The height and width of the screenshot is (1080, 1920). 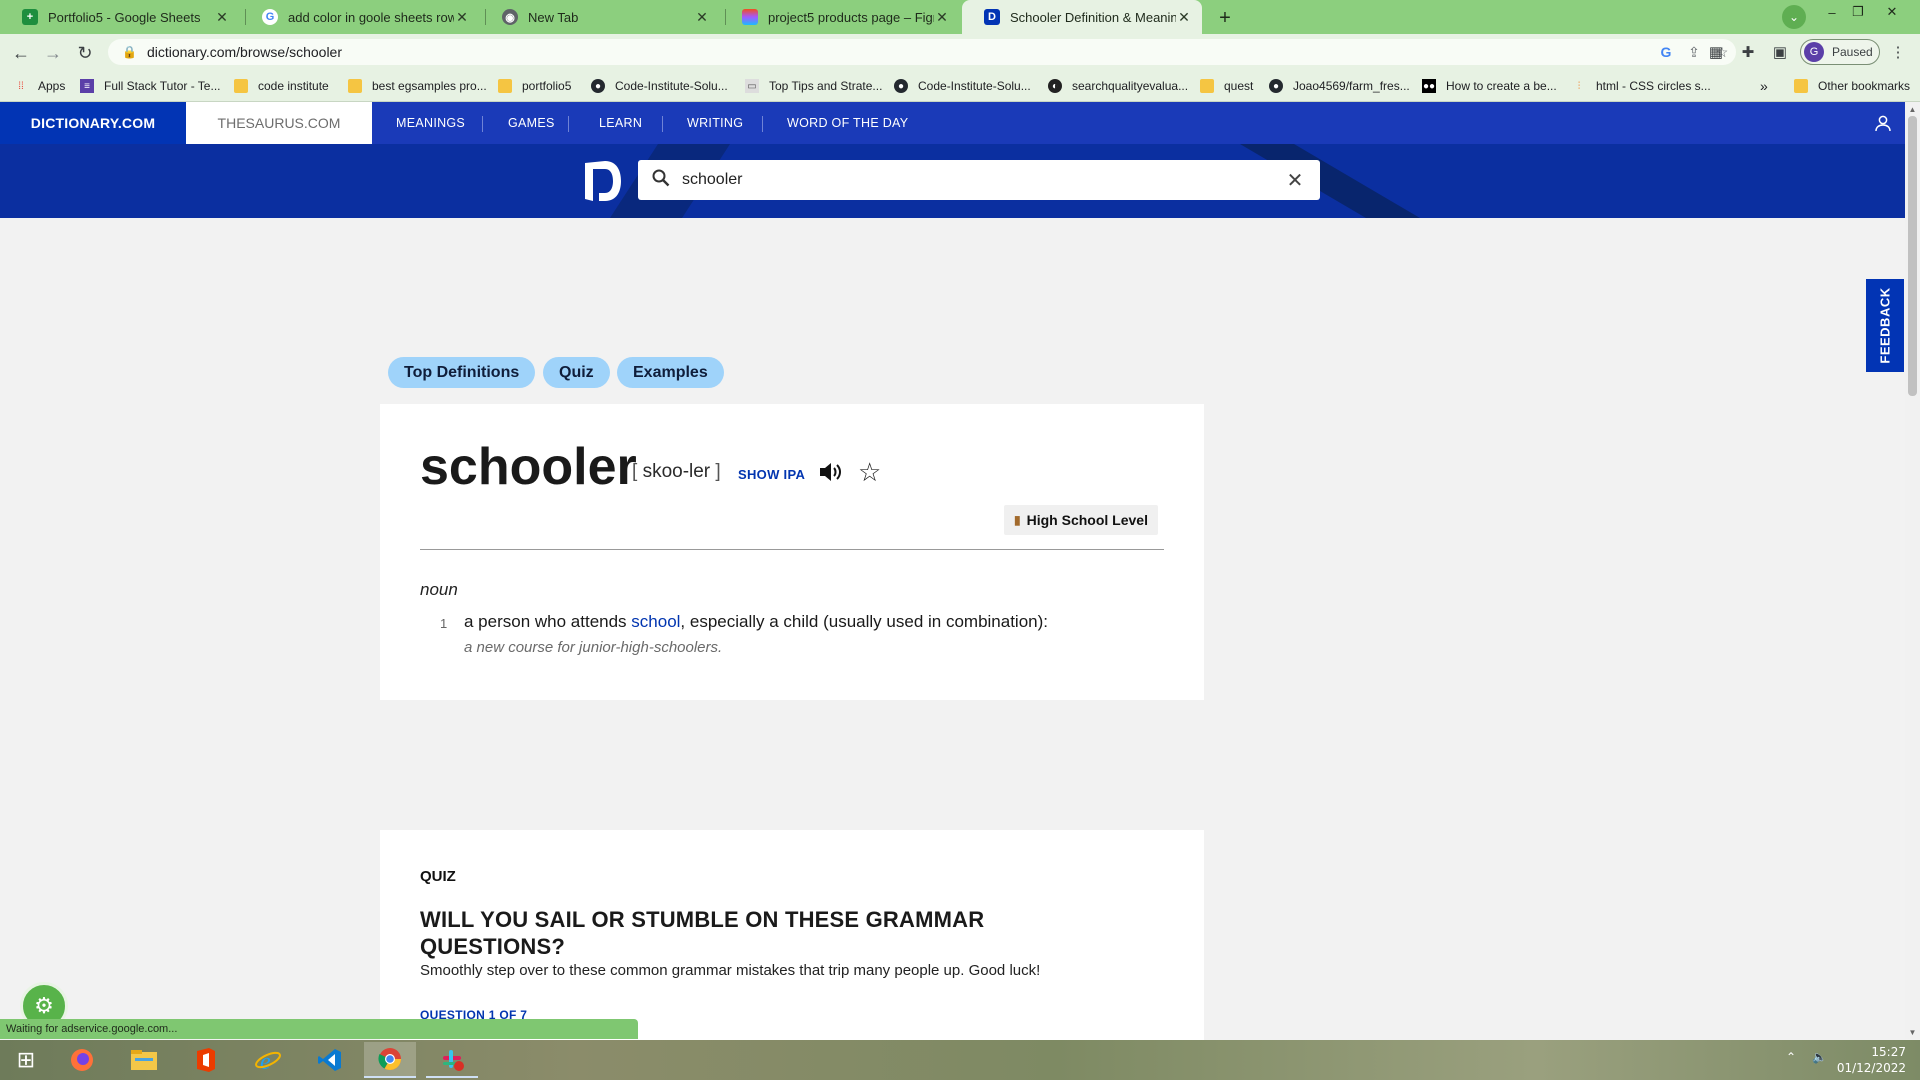 What do you see at coordinates (1912, 570) in the screenshot?
I see `page-scrollbar: ▲ ▼` at bounding box center [1912, 570].